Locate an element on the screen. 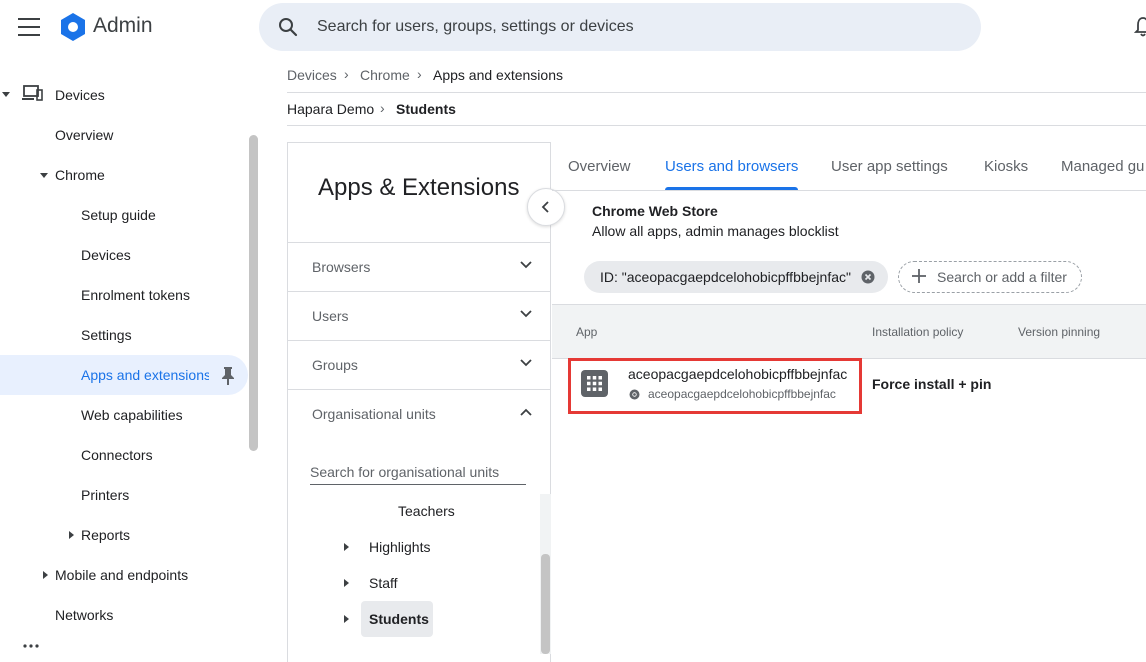  app-title: Admin is located at coordinates (123, 26).